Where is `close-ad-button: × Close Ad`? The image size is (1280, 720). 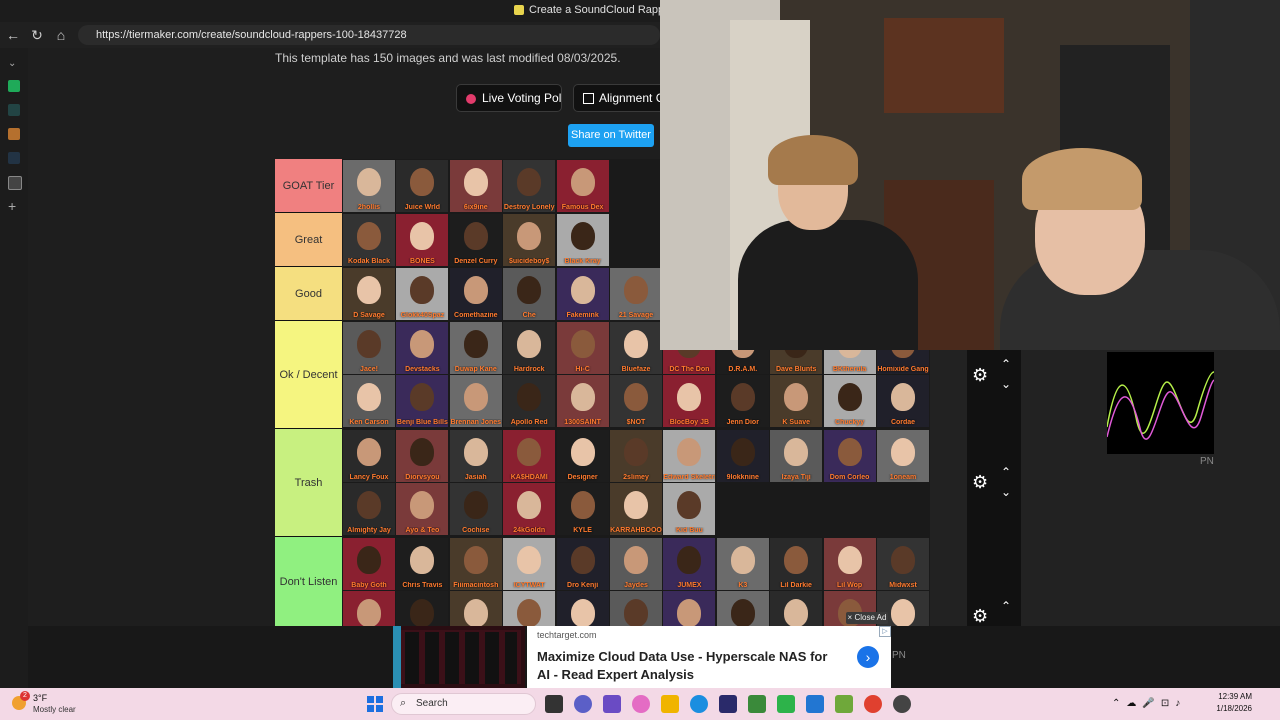 close-ad-button: × Close Ad is located at coordinates (867, 618).